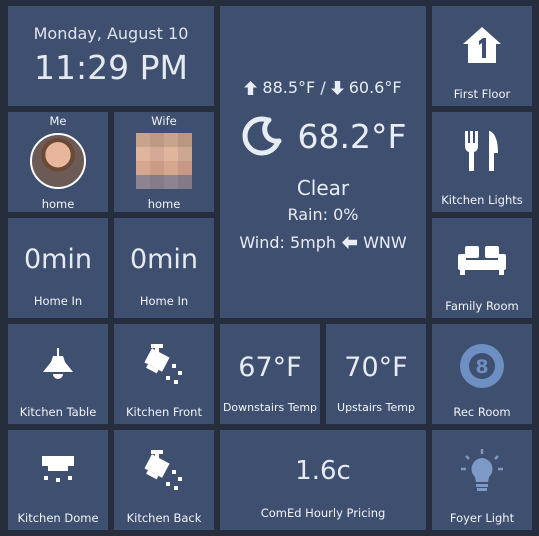 This screenshot has height=536, width=539. Describe the element at coordinates (375, 87) in the screenshot. I see `low-temp: 60.6°F` at that location.